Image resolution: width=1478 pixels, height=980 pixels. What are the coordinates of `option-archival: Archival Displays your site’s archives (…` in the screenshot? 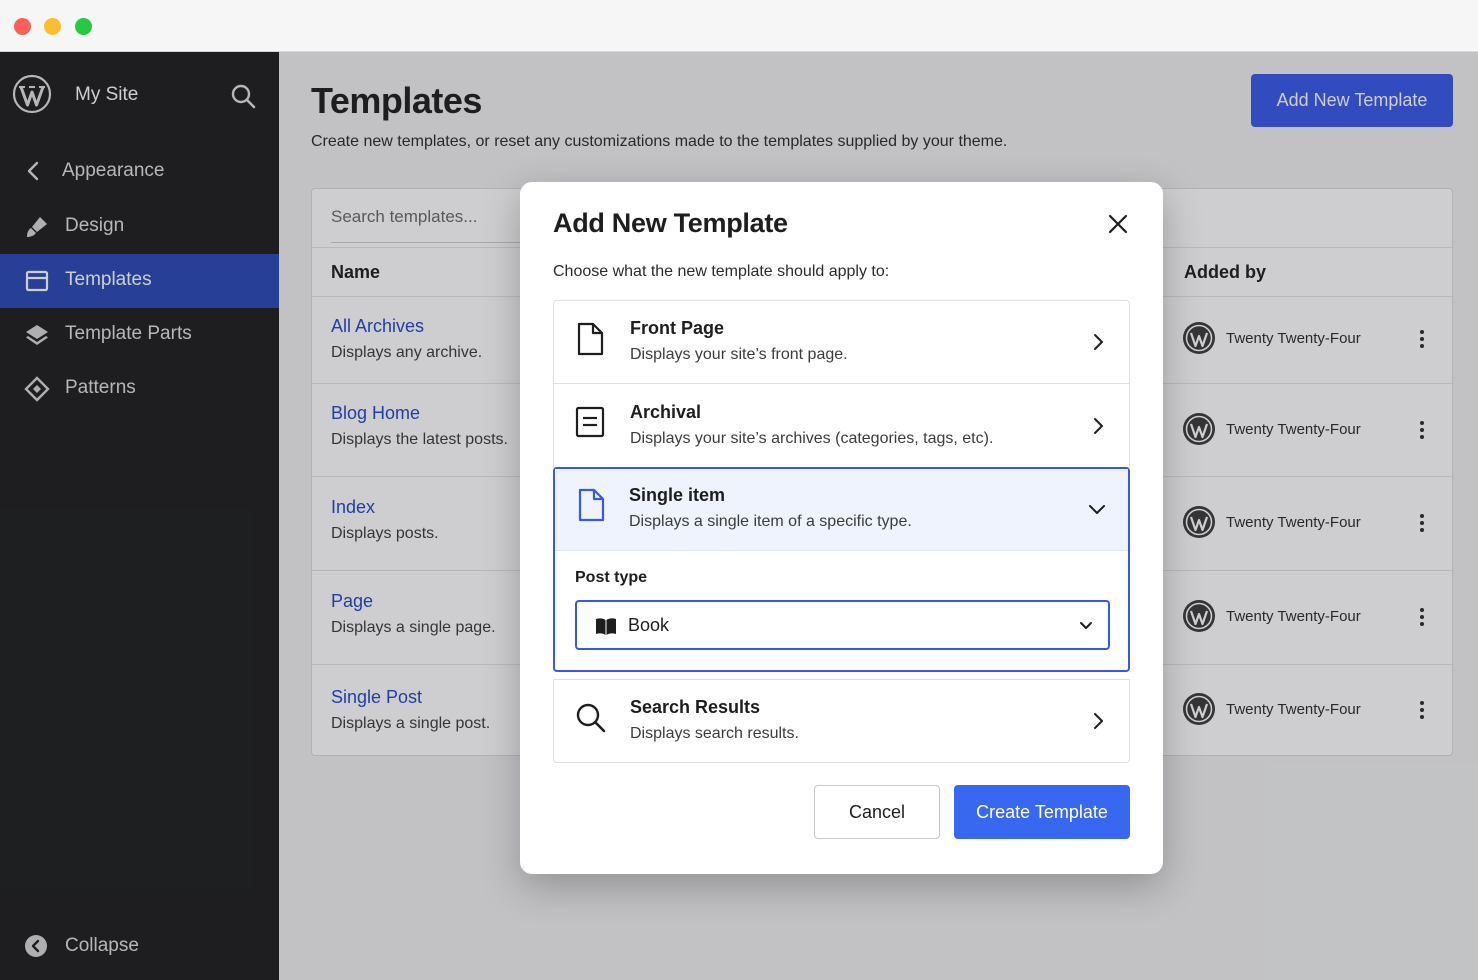 It's located at (841, 425).